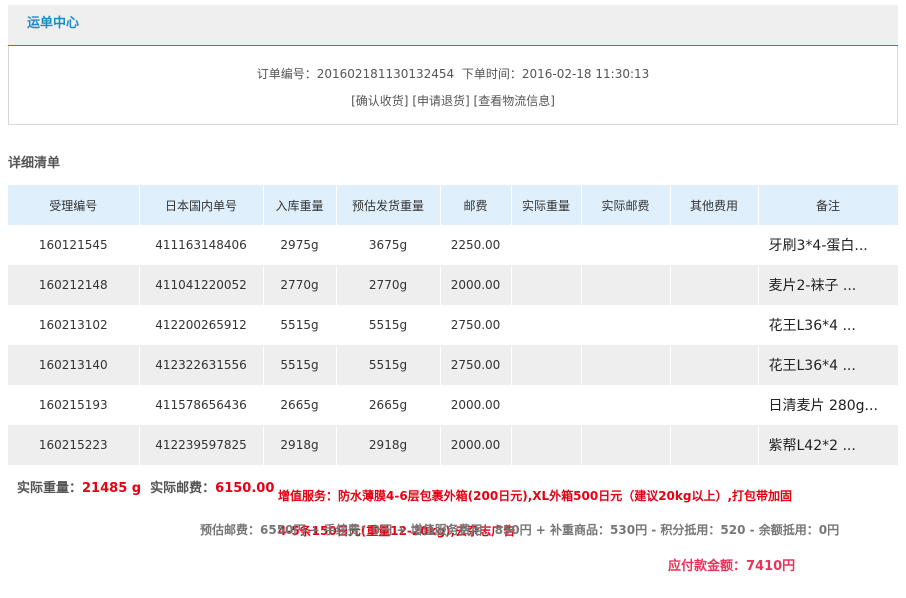  Describe the element at coordinates (388, 445) in the screenshot. I see `cell-est-weight: 2918g` at that location.